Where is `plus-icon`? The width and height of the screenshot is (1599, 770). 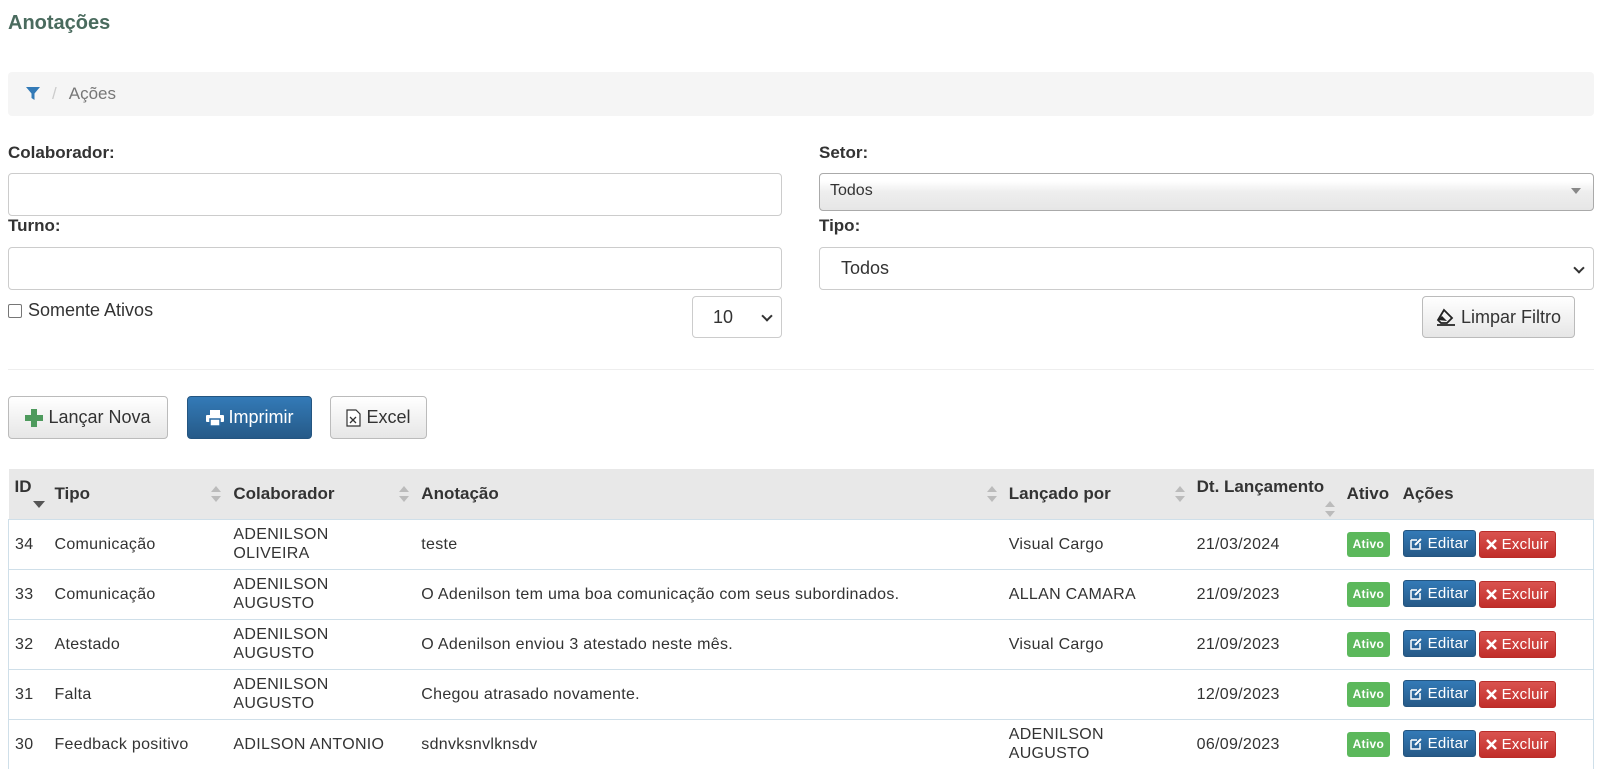 plus-icon is located at coordinates (34, 417).